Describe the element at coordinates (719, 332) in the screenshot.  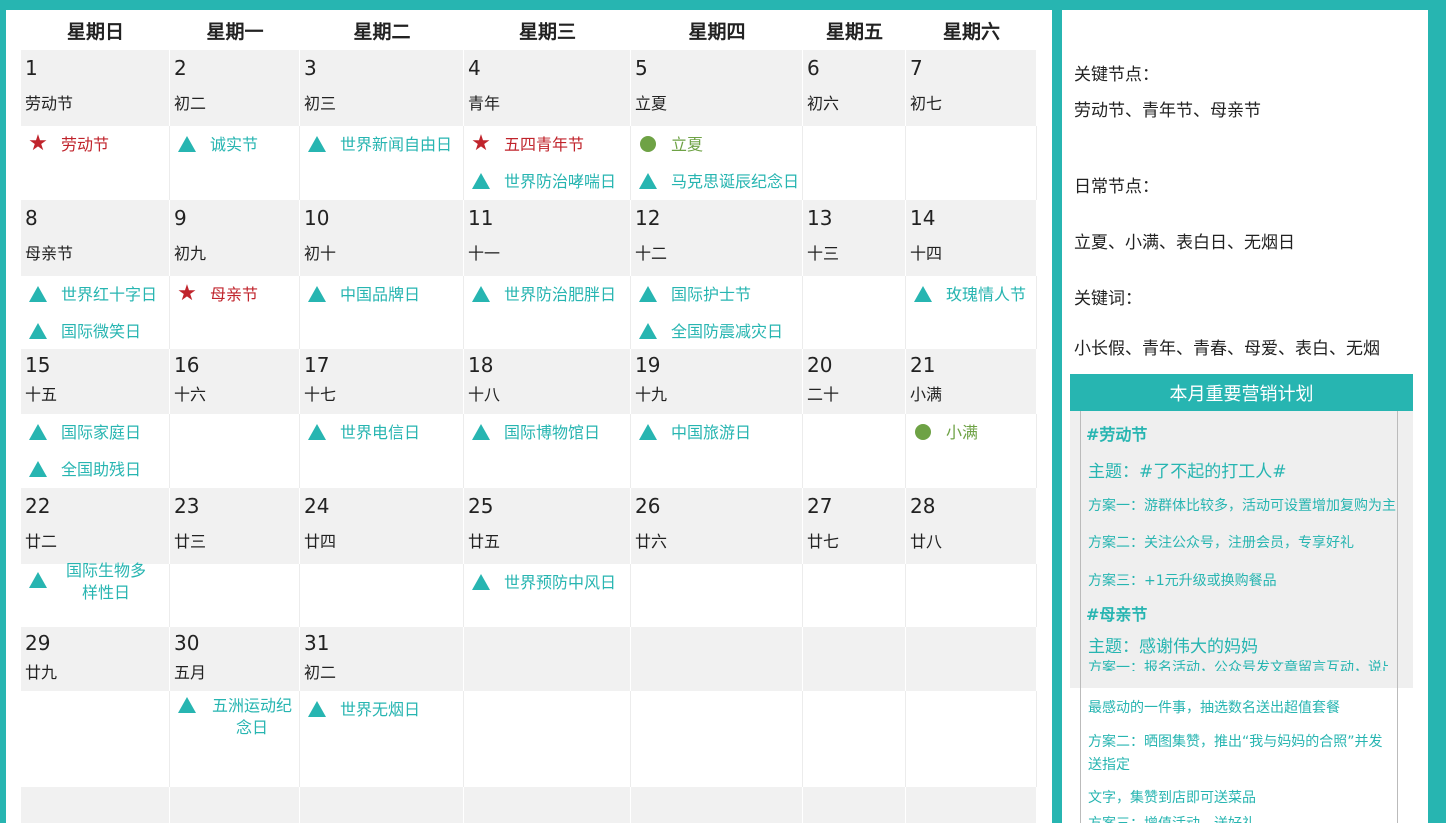
I see `calendar-event: 全国防震减灾日` at that location.